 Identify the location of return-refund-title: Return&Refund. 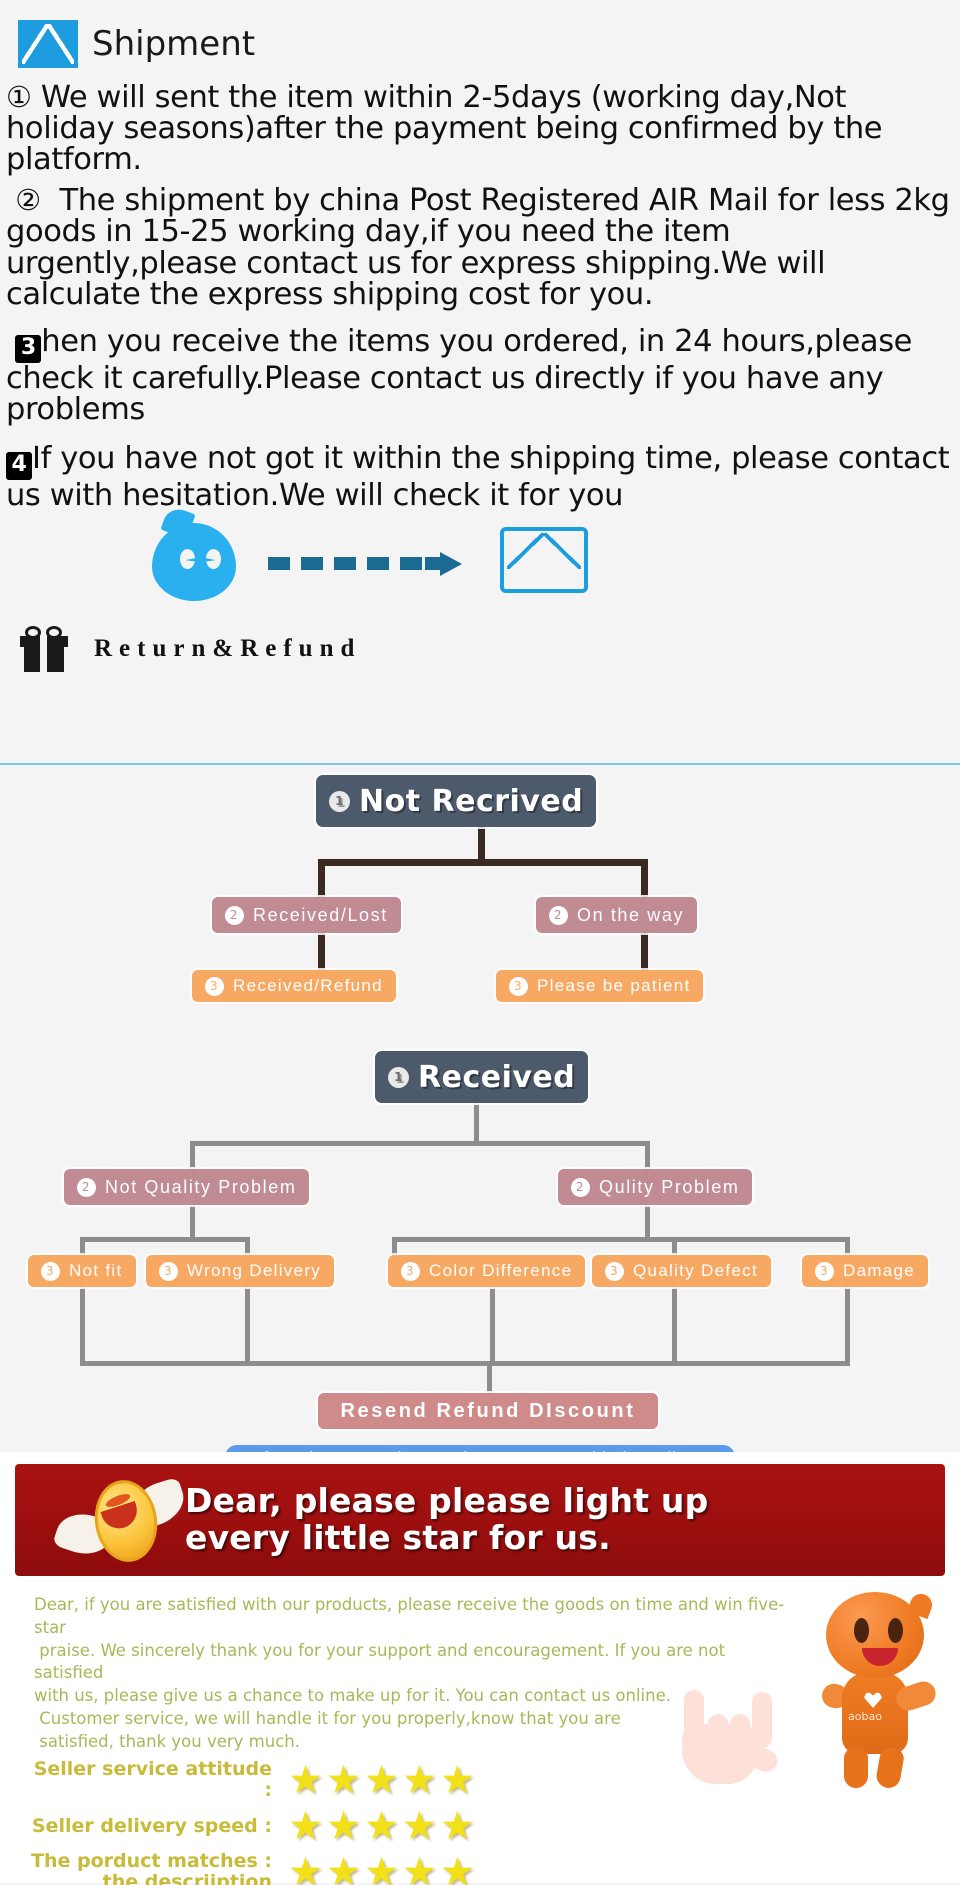
(228, 649).